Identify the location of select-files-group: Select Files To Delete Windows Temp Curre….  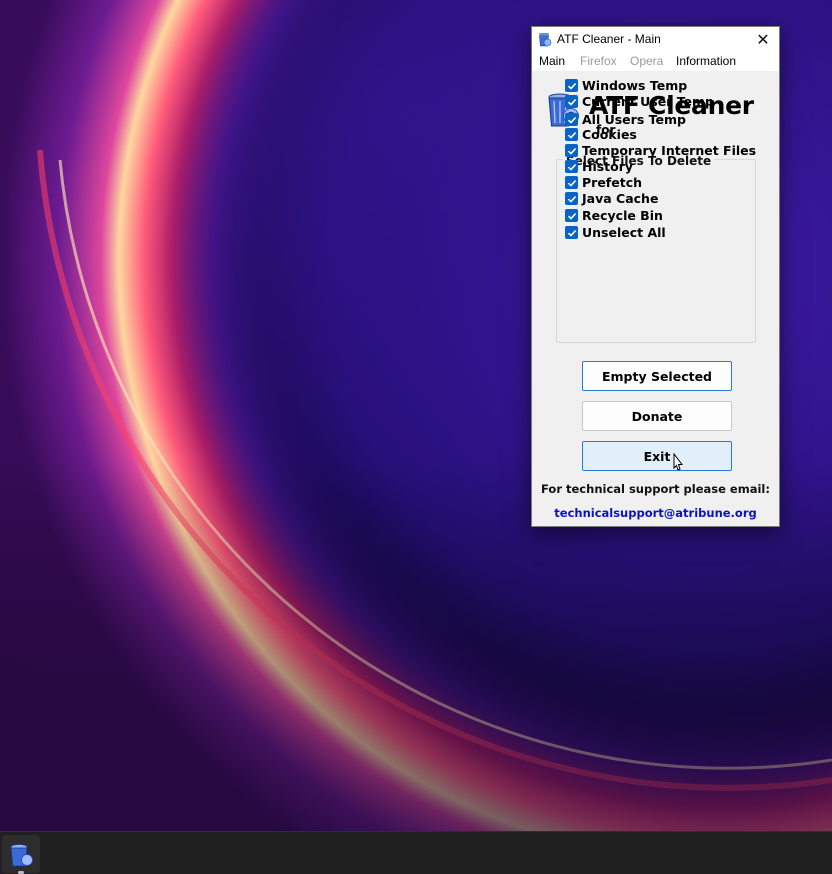
(656, 210).